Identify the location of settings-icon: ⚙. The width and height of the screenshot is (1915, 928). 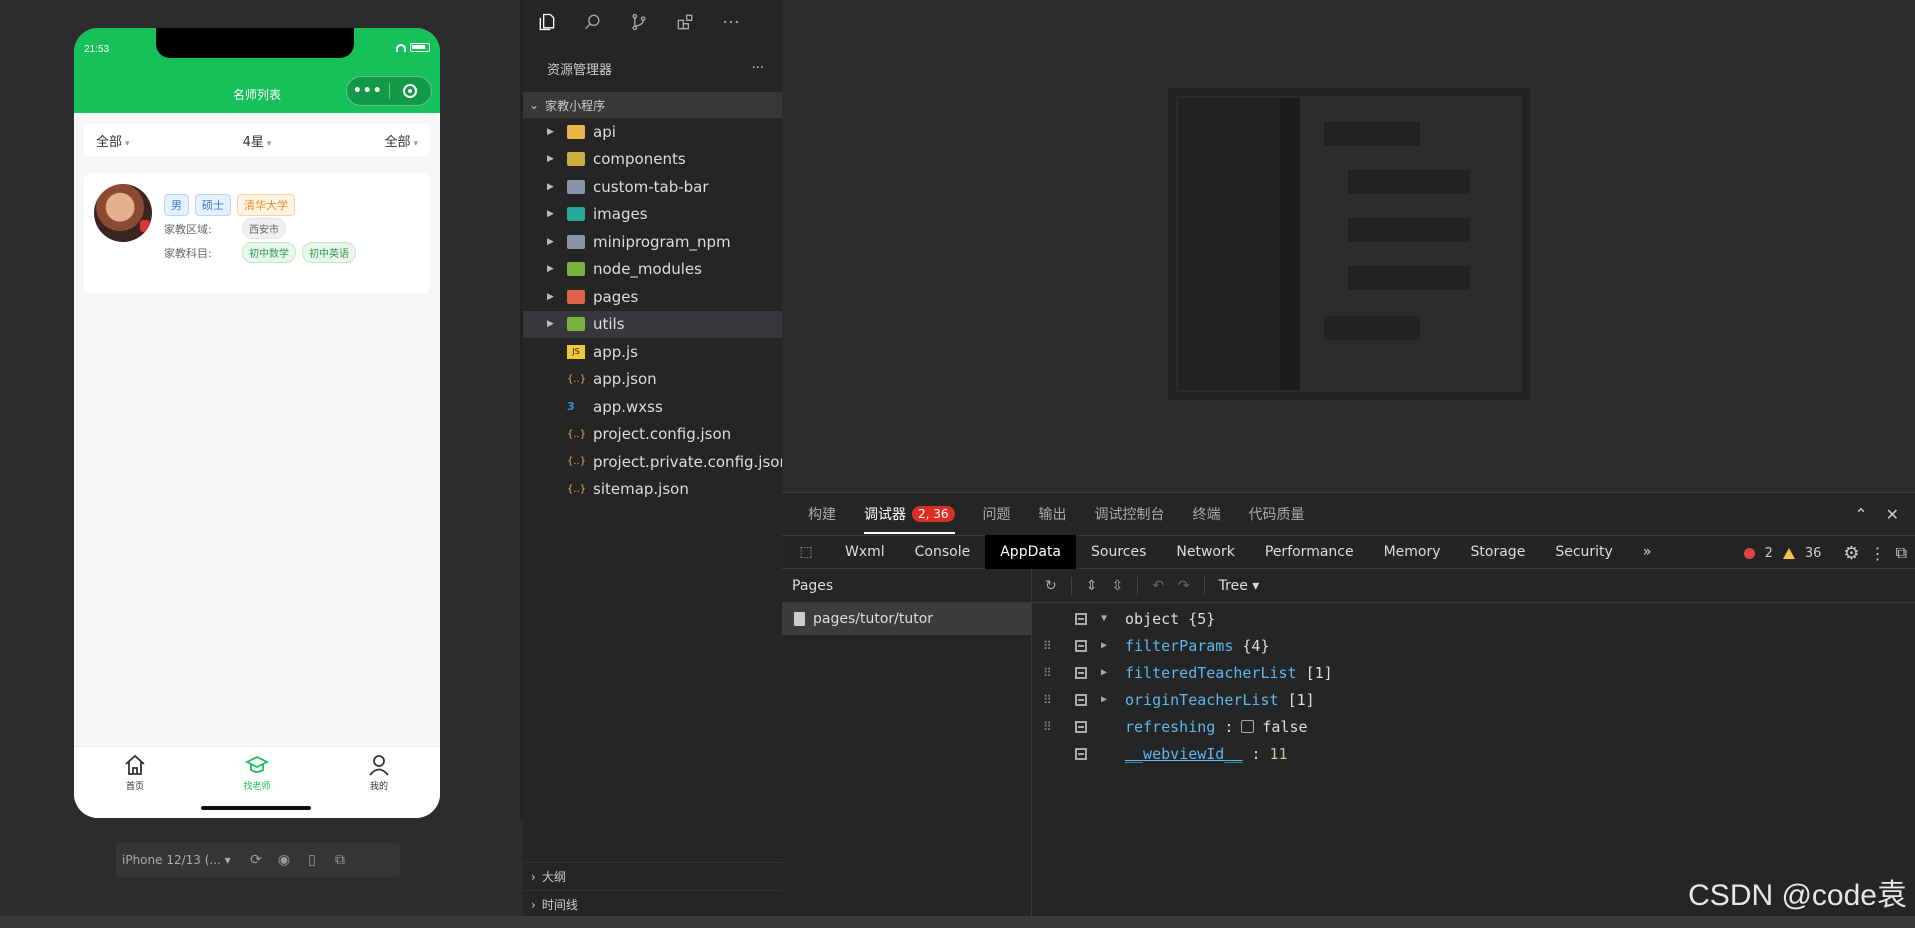
(1851, 553).